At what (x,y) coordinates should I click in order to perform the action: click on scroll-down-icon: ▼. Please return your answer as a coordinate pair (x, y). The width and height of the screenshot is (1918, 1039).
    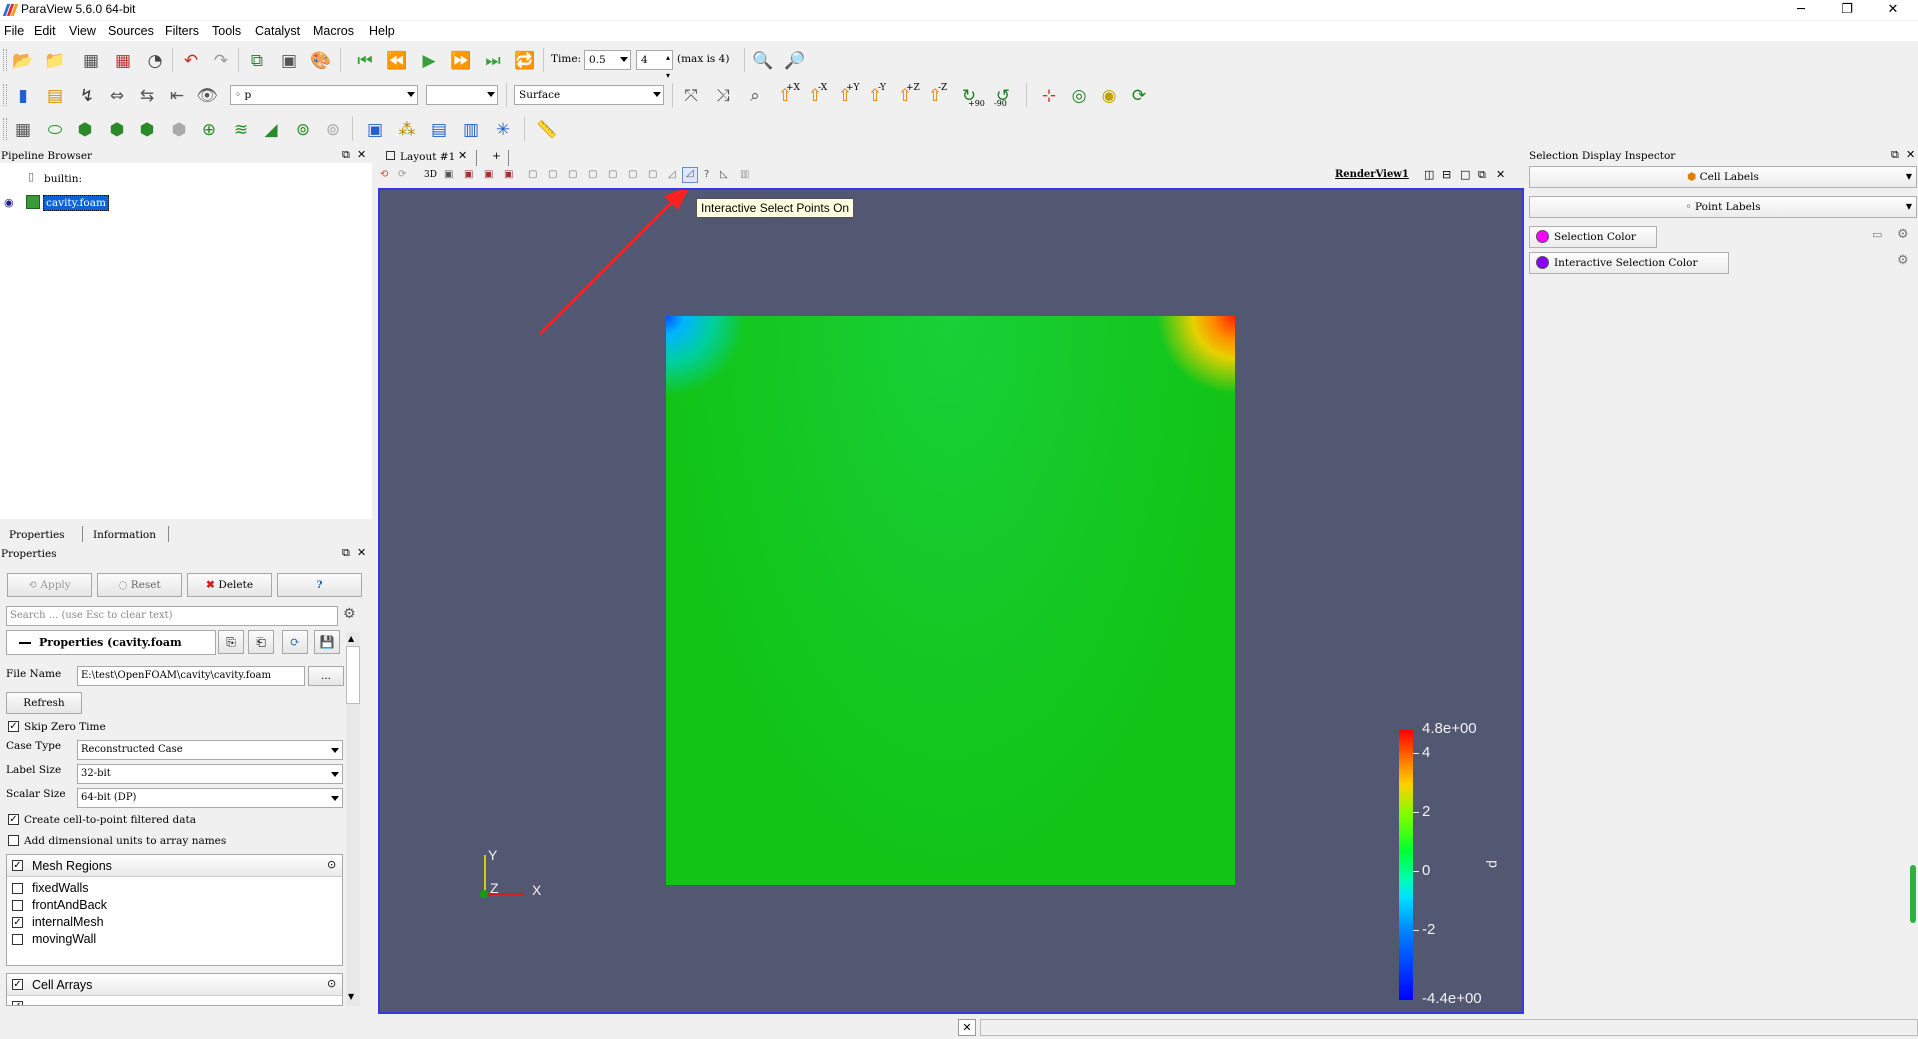
    Looking at the image, I should click on (351, 996).